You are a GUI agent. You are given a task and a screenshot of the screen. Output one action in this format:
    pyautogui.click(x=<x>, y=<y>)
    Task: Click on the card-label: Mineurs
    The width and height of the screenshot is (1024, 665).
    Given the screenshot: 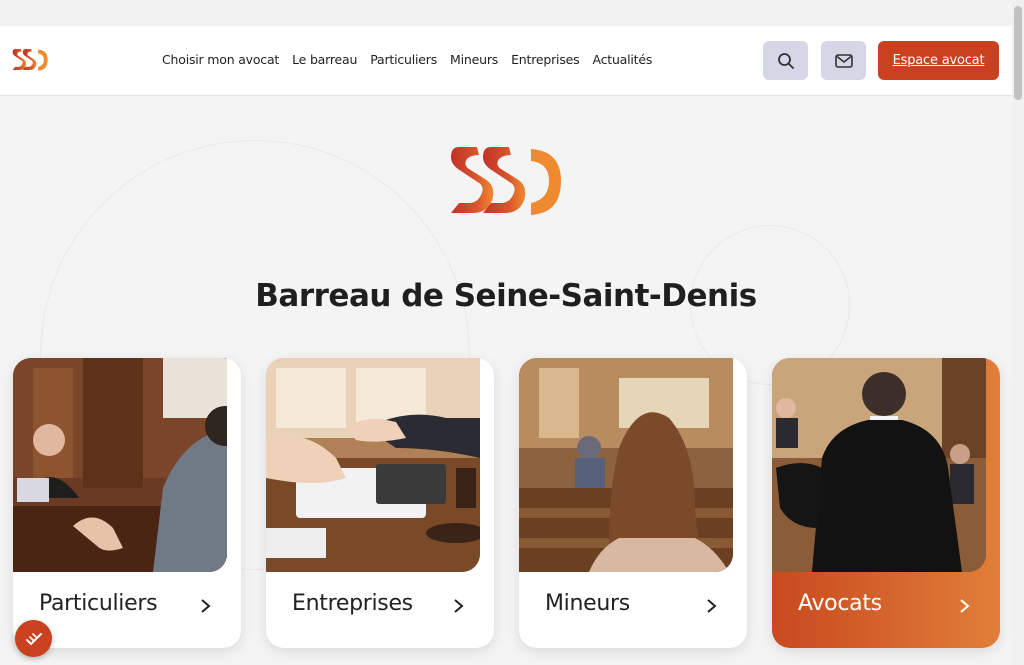 What is the action you would take?
    pyautogui.click(x=587, y=603)
    